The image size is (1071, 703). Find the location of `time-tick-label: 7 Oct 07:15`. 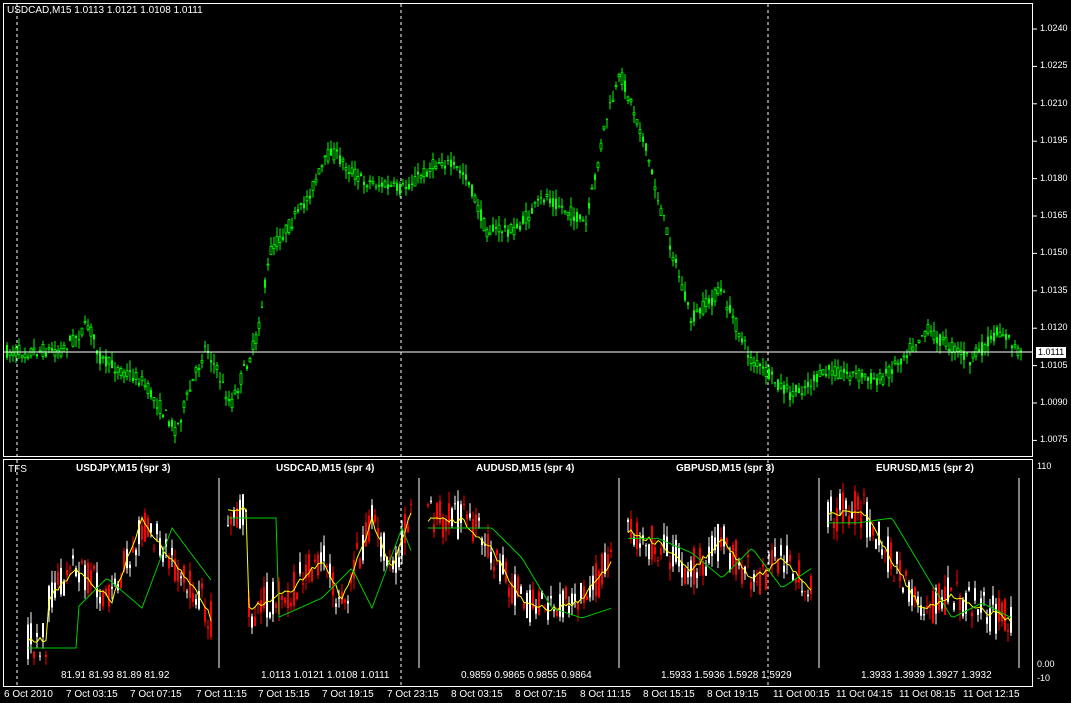

time-tick-label: 7 Oct 07:15 is located at coordinates (156, 694).